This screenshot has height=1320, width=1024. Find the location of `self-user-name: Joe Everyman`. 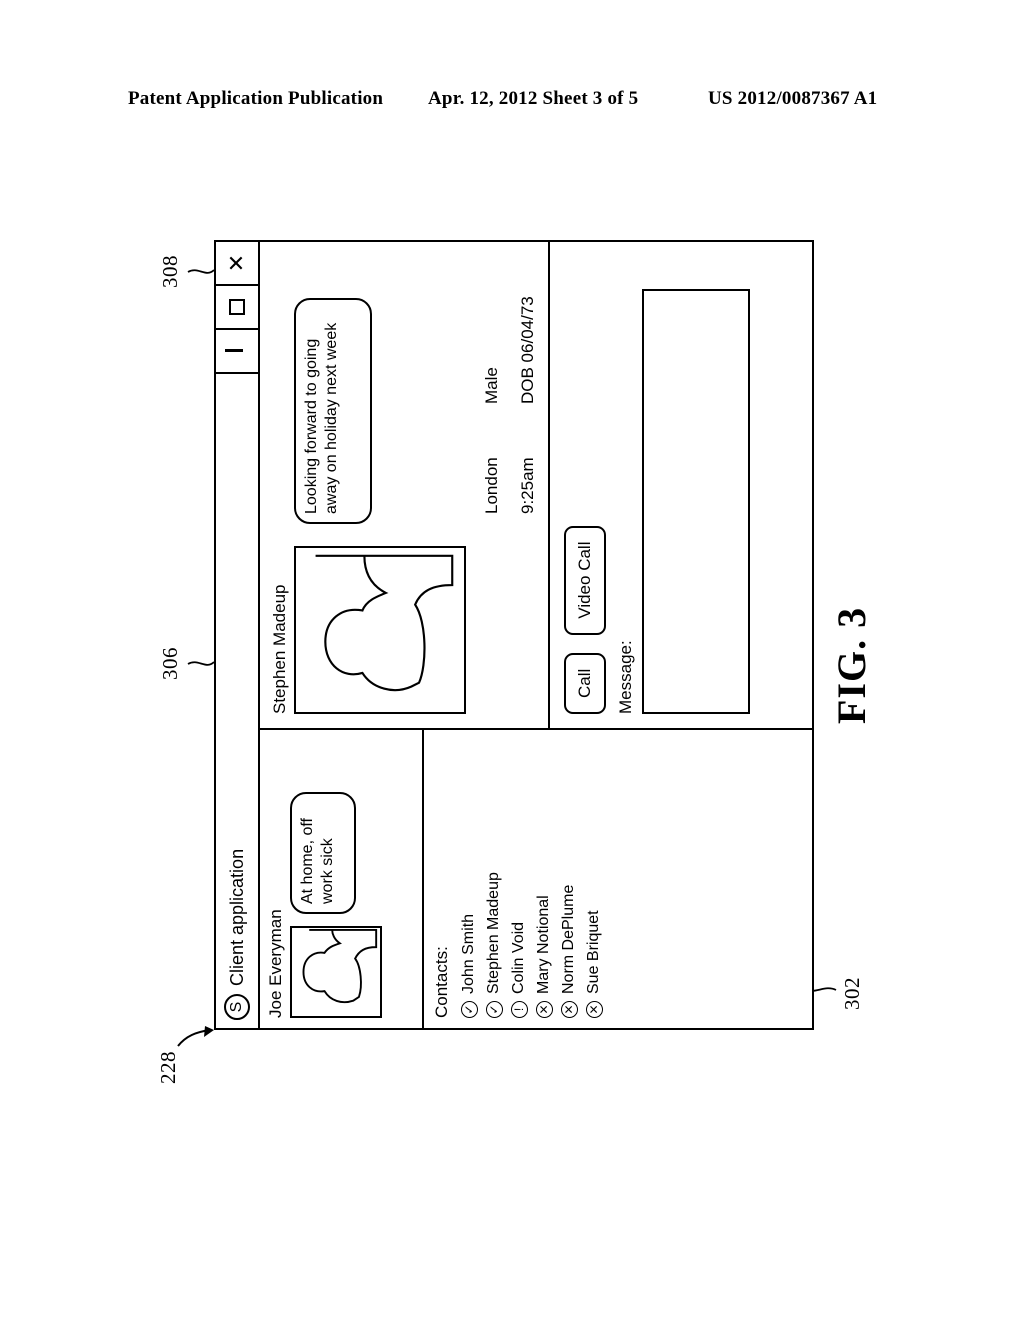

self-user-name: Joe Everyman is located at coordinates (275, 963).